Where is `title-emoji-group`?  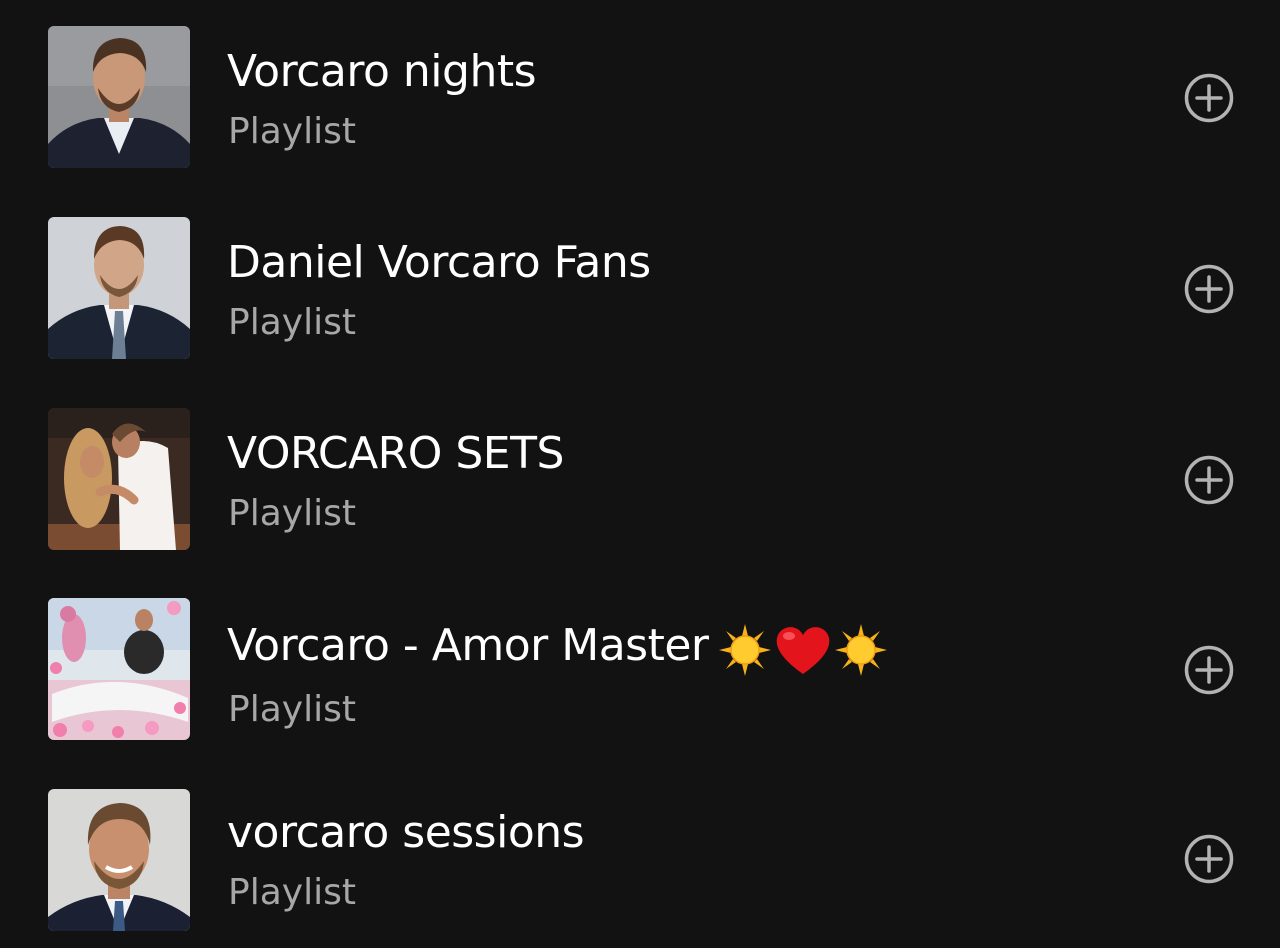 title-emoji-group is located at coordinates (803, 648).